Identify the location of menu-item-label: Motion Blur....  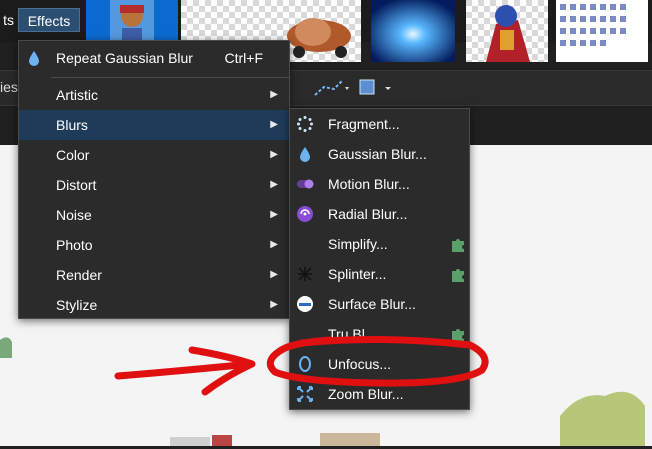
(369, 184).